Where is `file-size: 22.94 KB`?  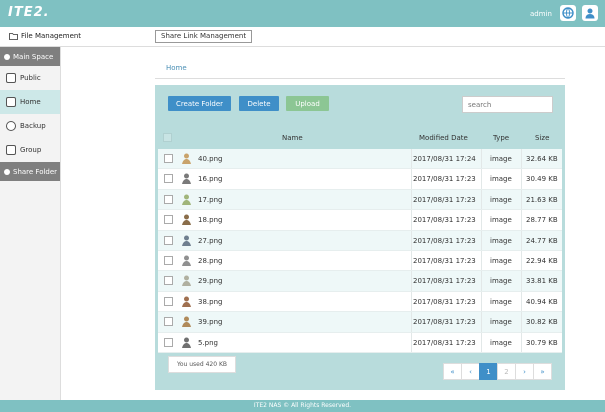
file-size: 22.94 KB is located at coordinates (542, 260).